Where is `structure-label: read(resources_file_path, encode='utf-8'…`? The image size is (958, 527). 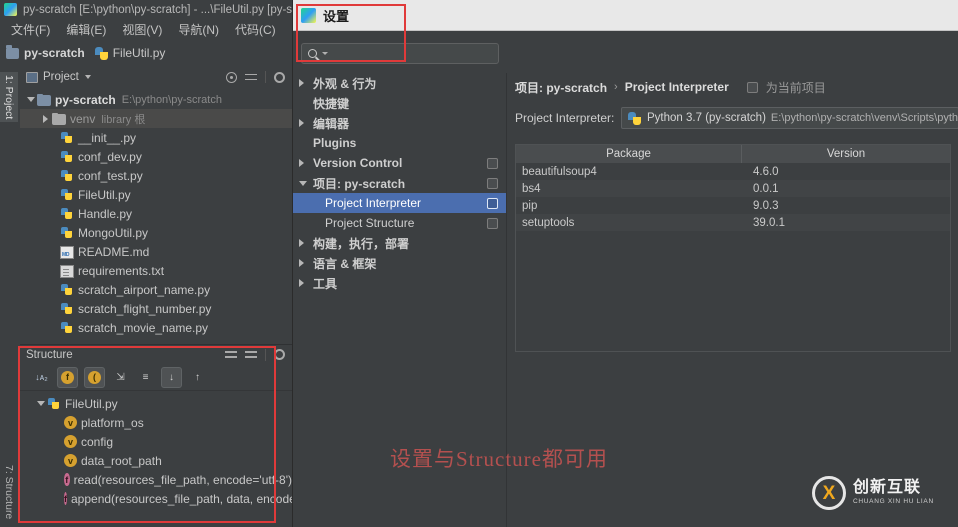 structure-label: read(resources_file_path, encode='utf-8'… is located at coordinates (182, 479).